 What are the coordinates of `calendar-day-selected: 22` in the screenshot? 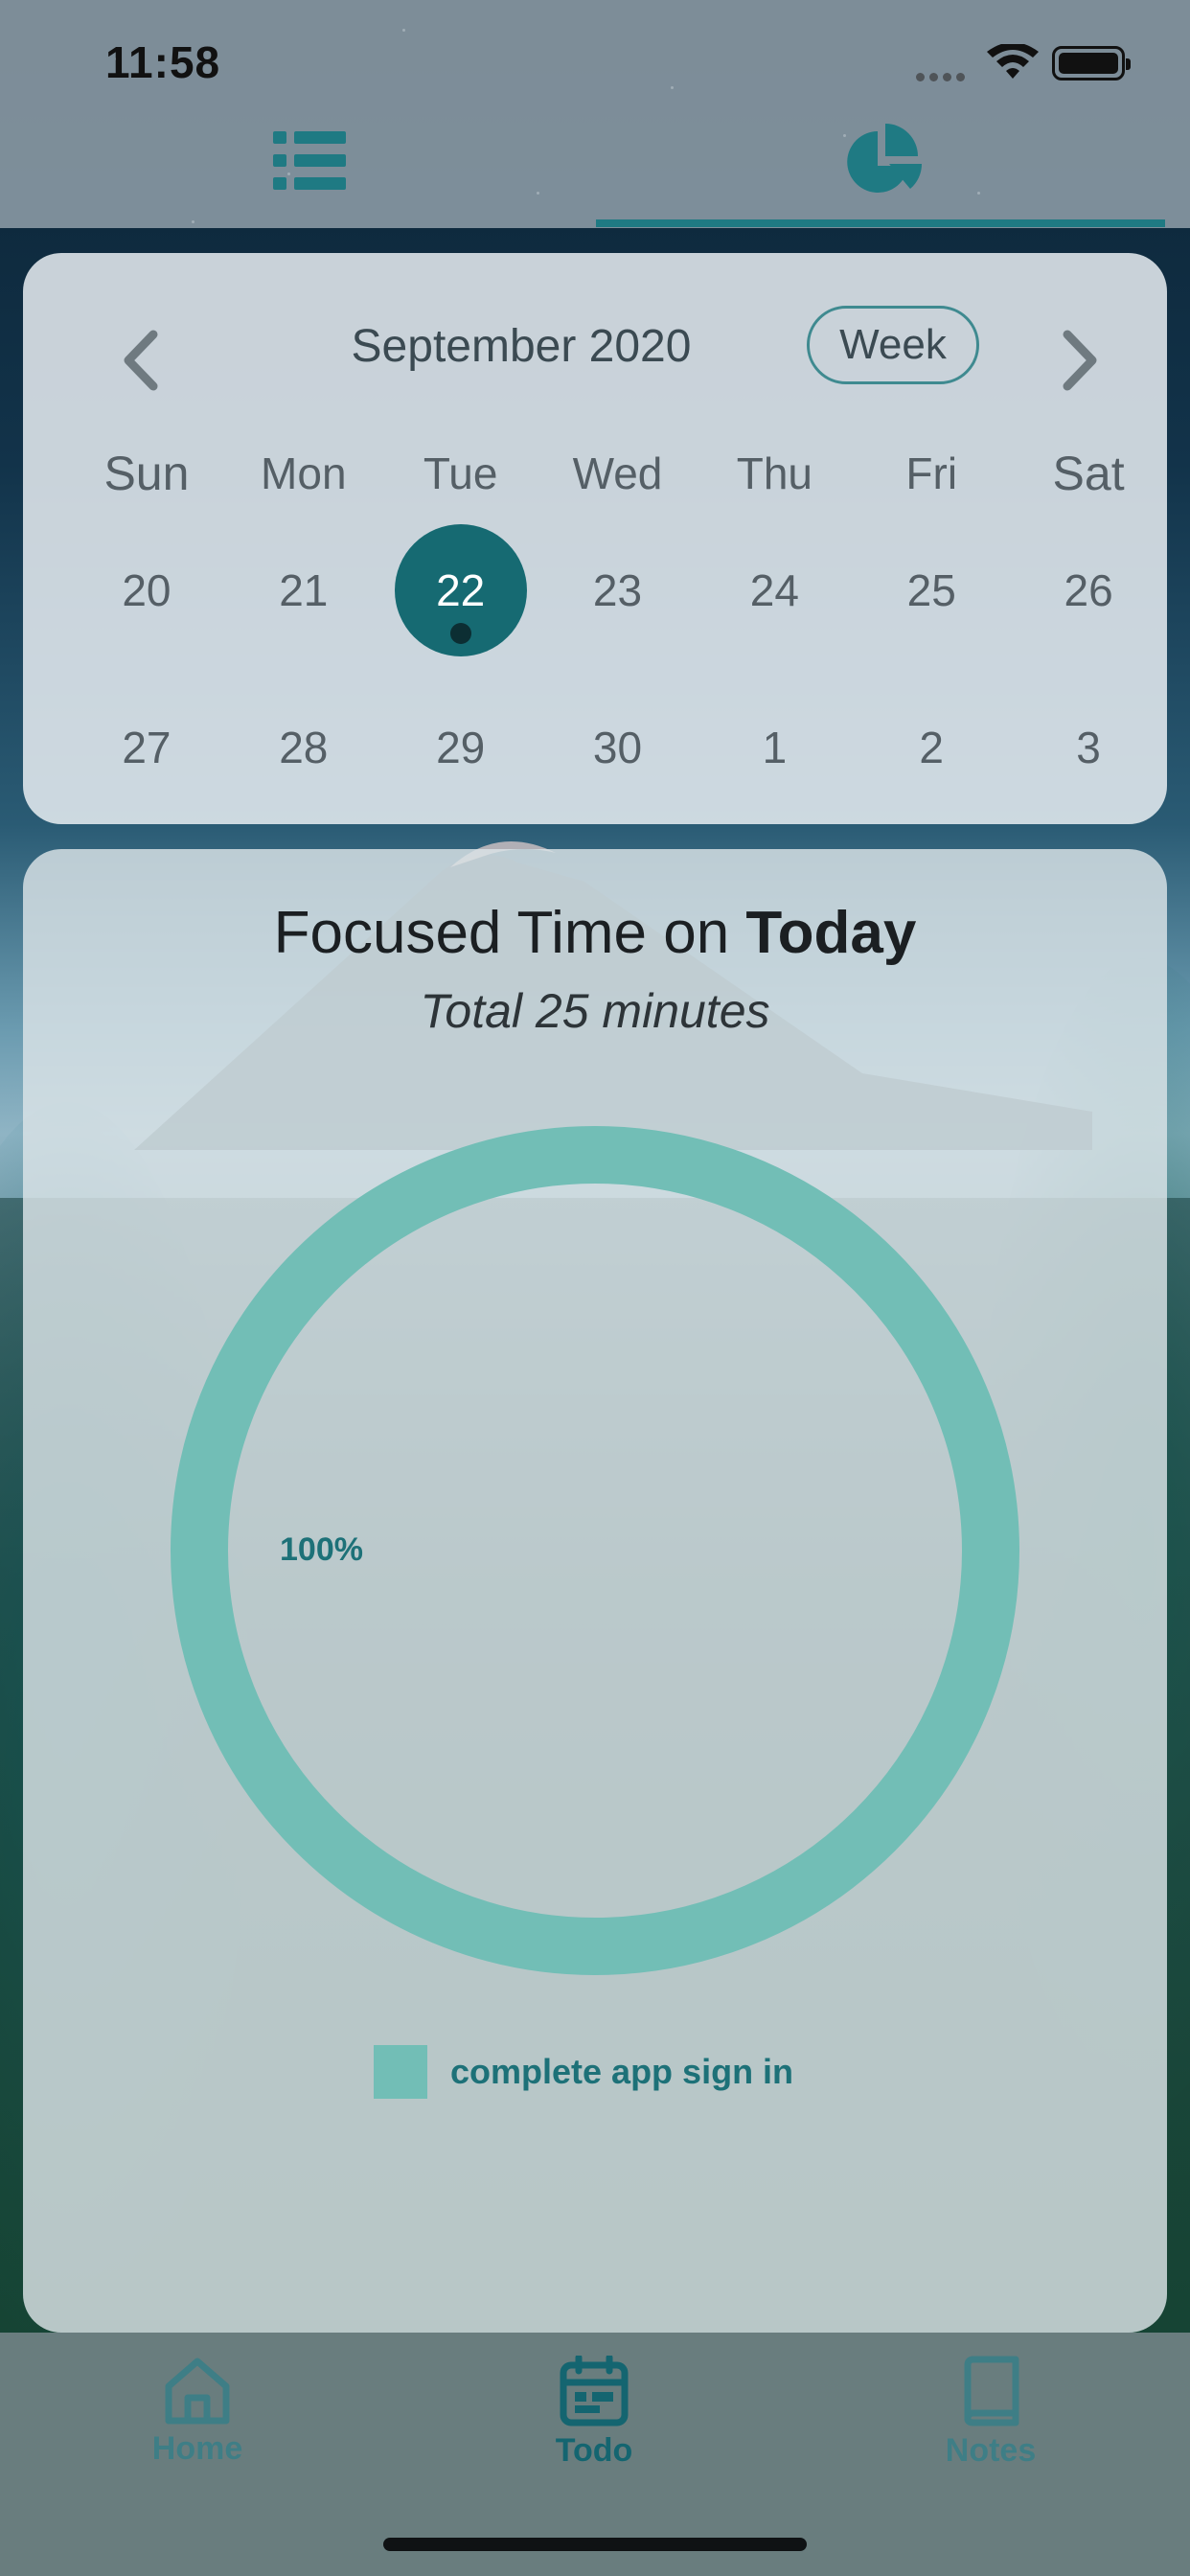 It's located at (460, 590).